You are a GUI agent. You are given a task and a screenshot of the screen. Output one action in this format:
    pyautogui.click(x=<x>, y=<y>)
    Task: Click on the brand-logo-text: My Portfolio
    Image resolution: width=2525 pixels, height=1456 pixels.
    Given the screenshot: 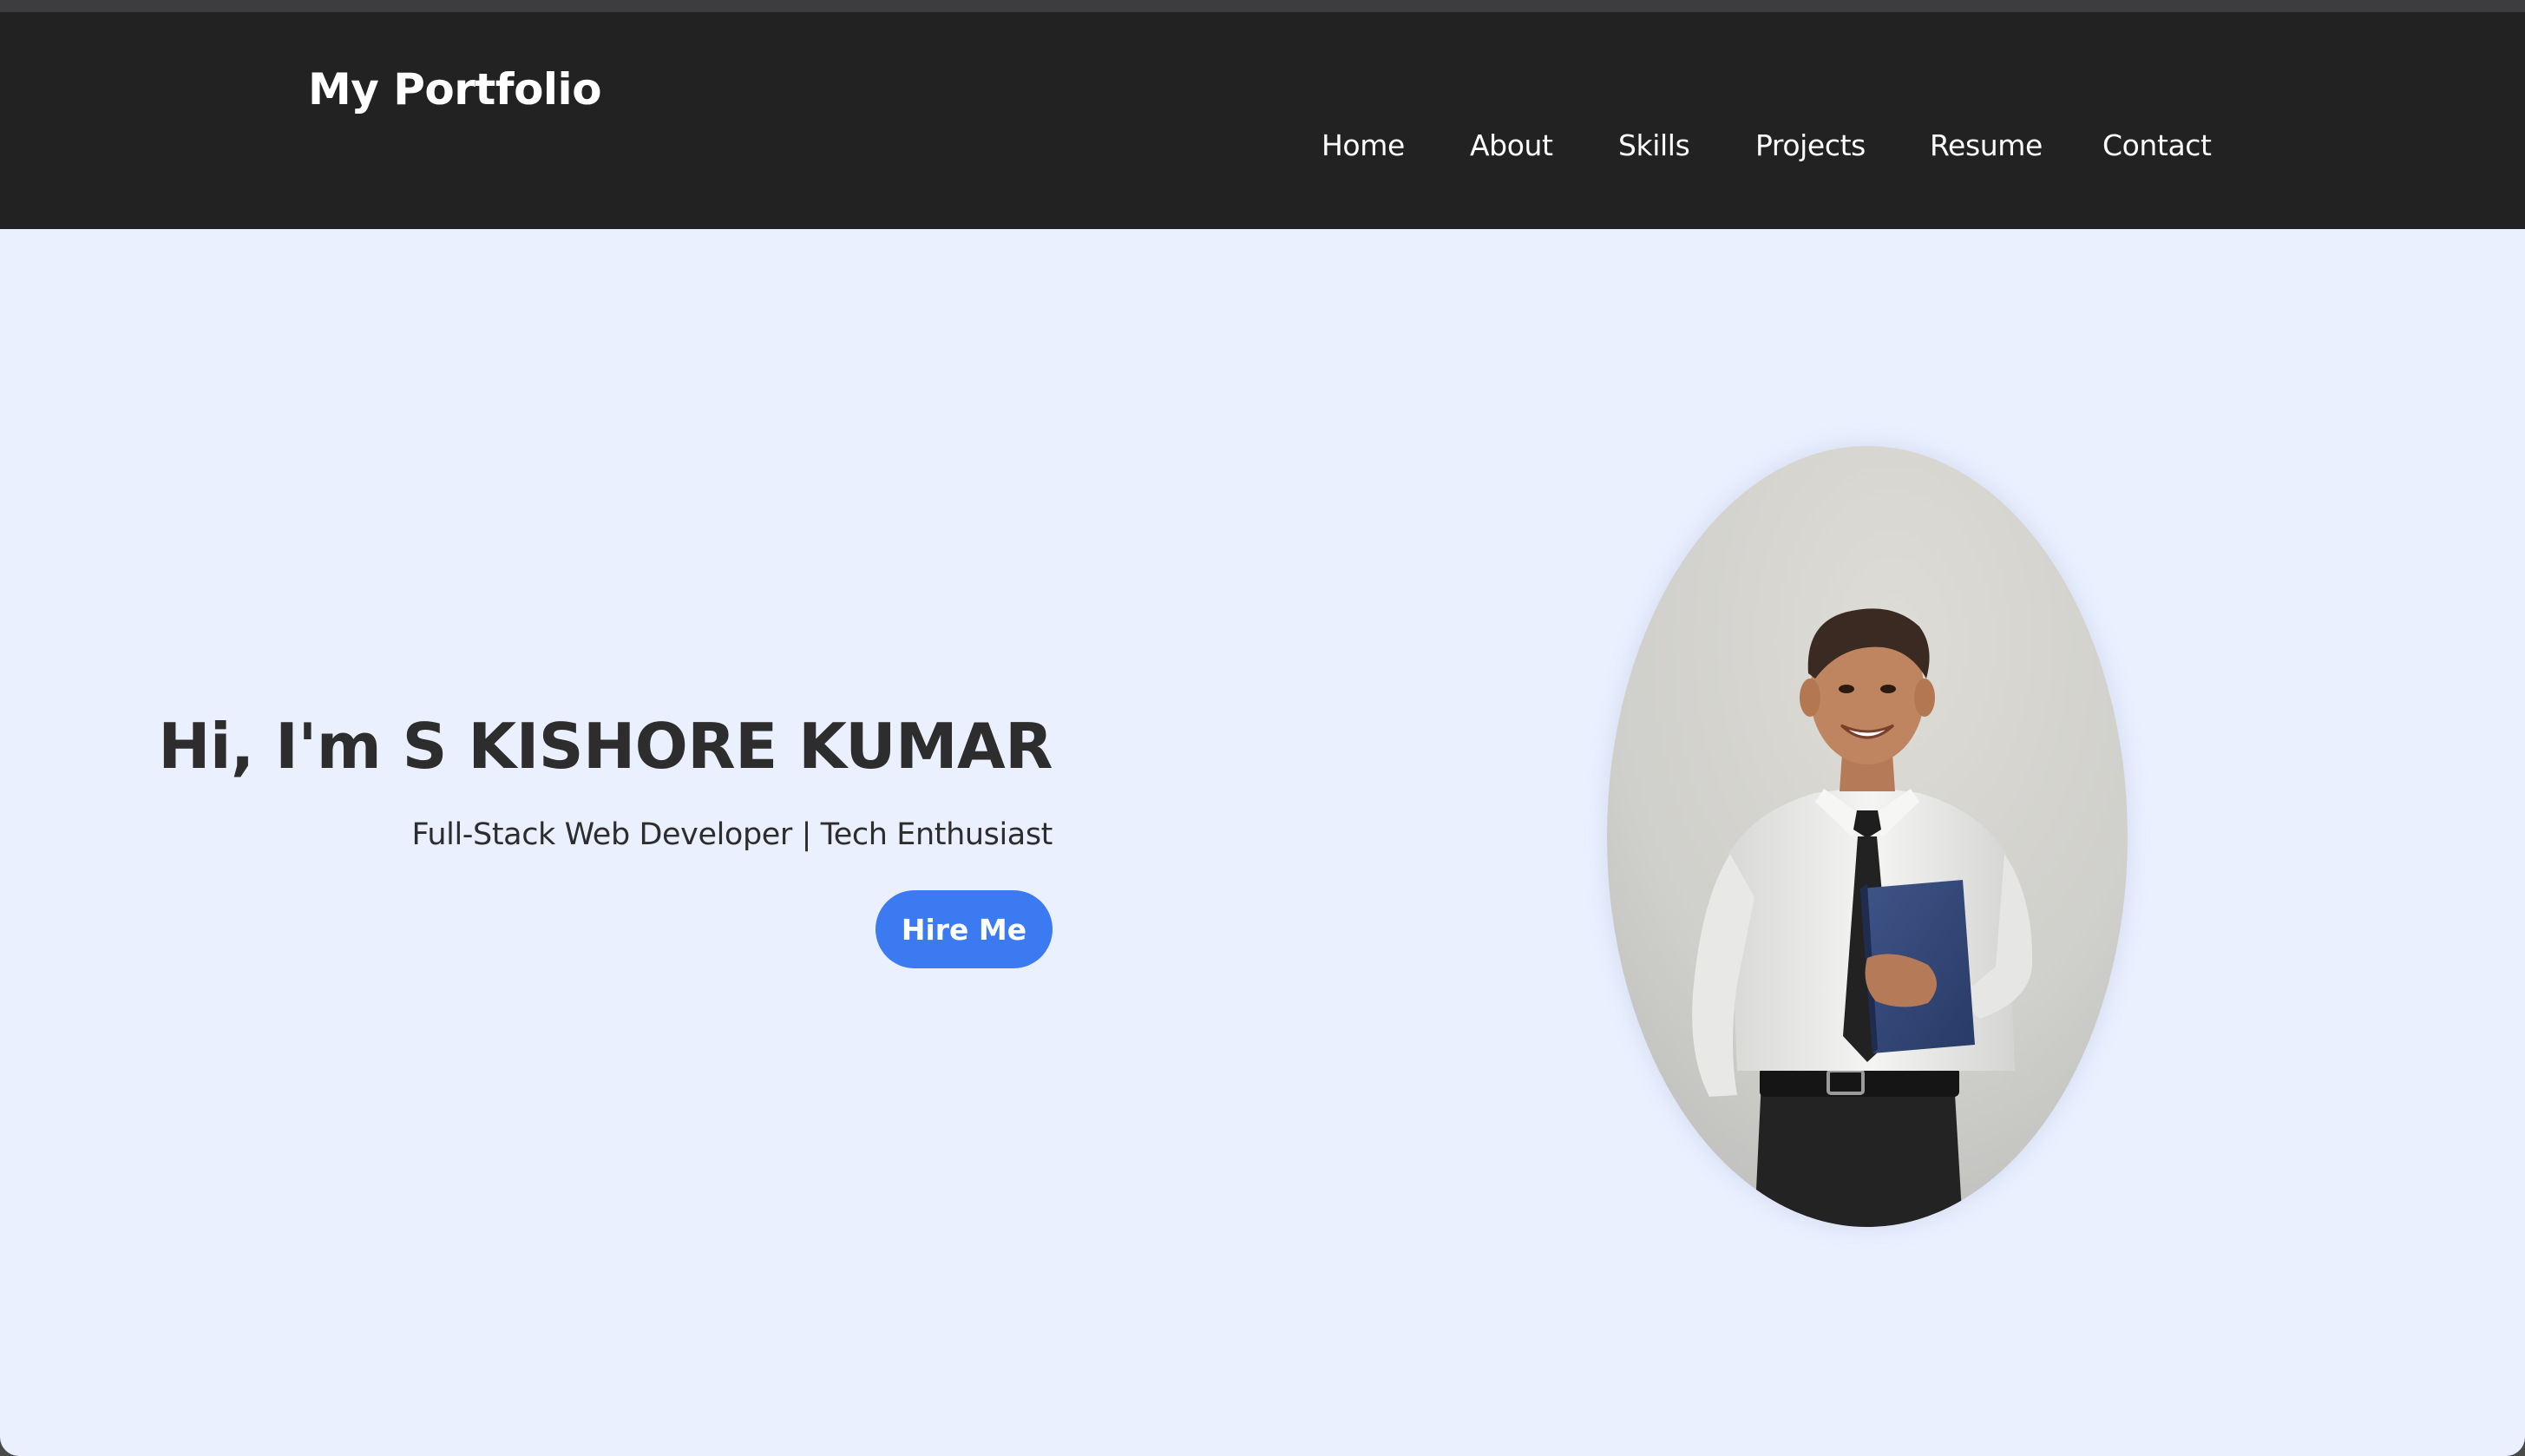 What is the action you would take?
    pyautogui.click(x=455, y=89)
    